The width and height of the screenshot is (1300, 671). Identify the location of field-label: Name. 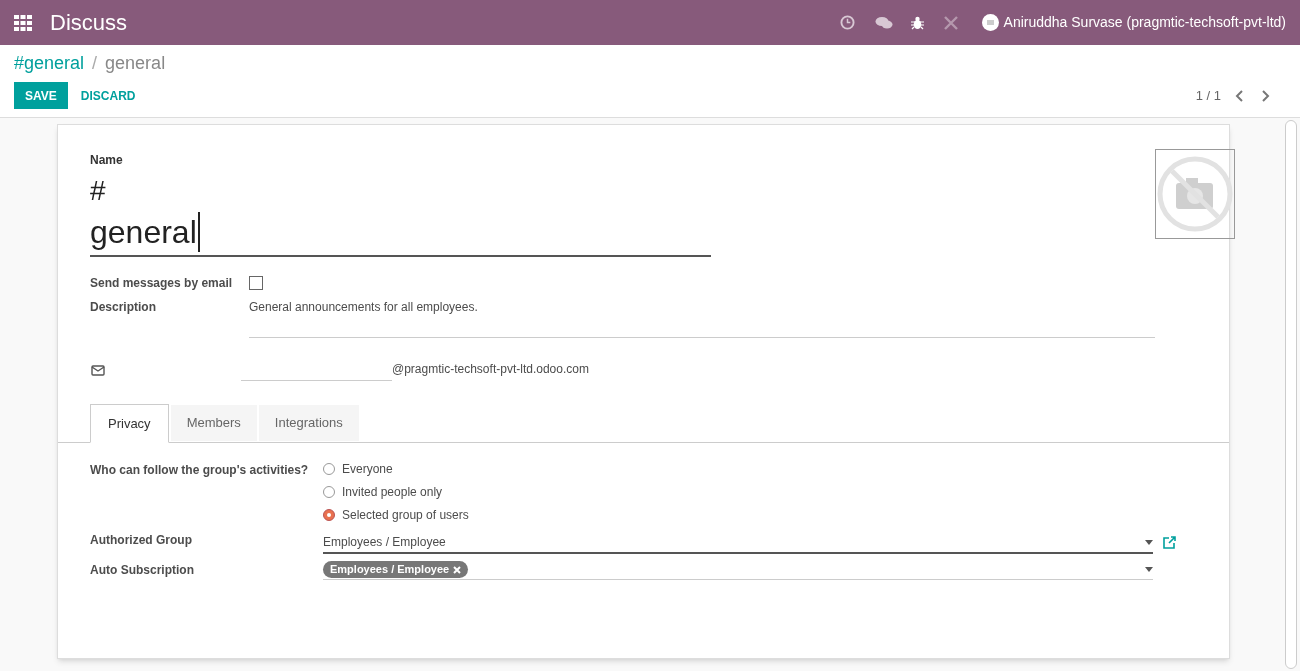
(107, 160).